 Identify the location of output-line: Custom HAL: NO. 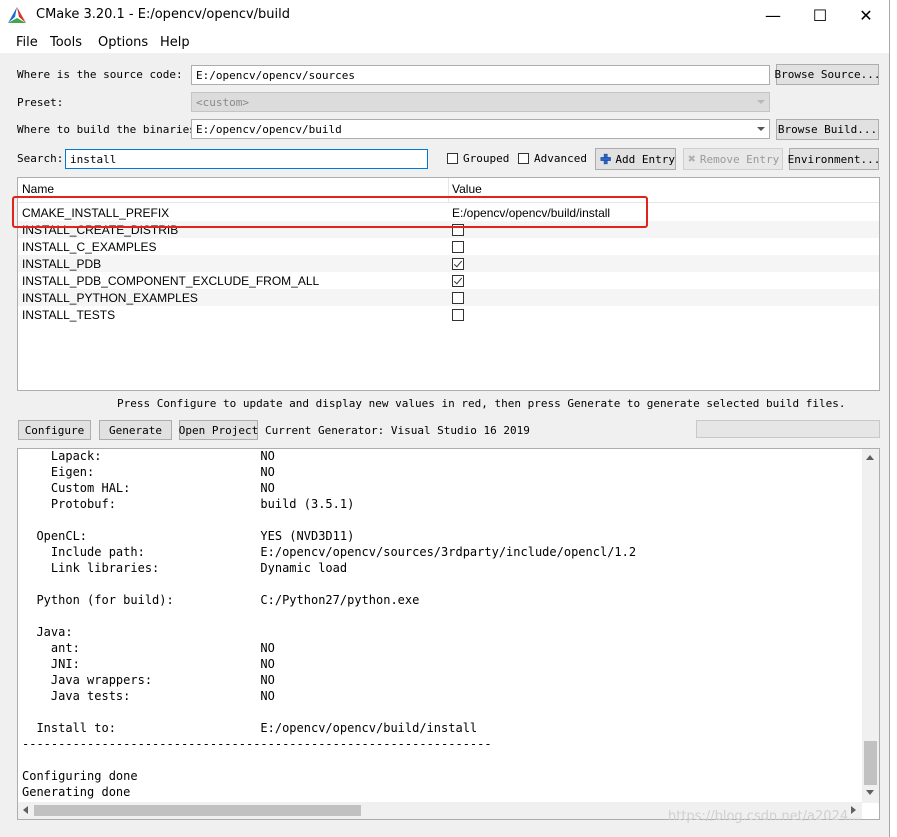
(148, 488).